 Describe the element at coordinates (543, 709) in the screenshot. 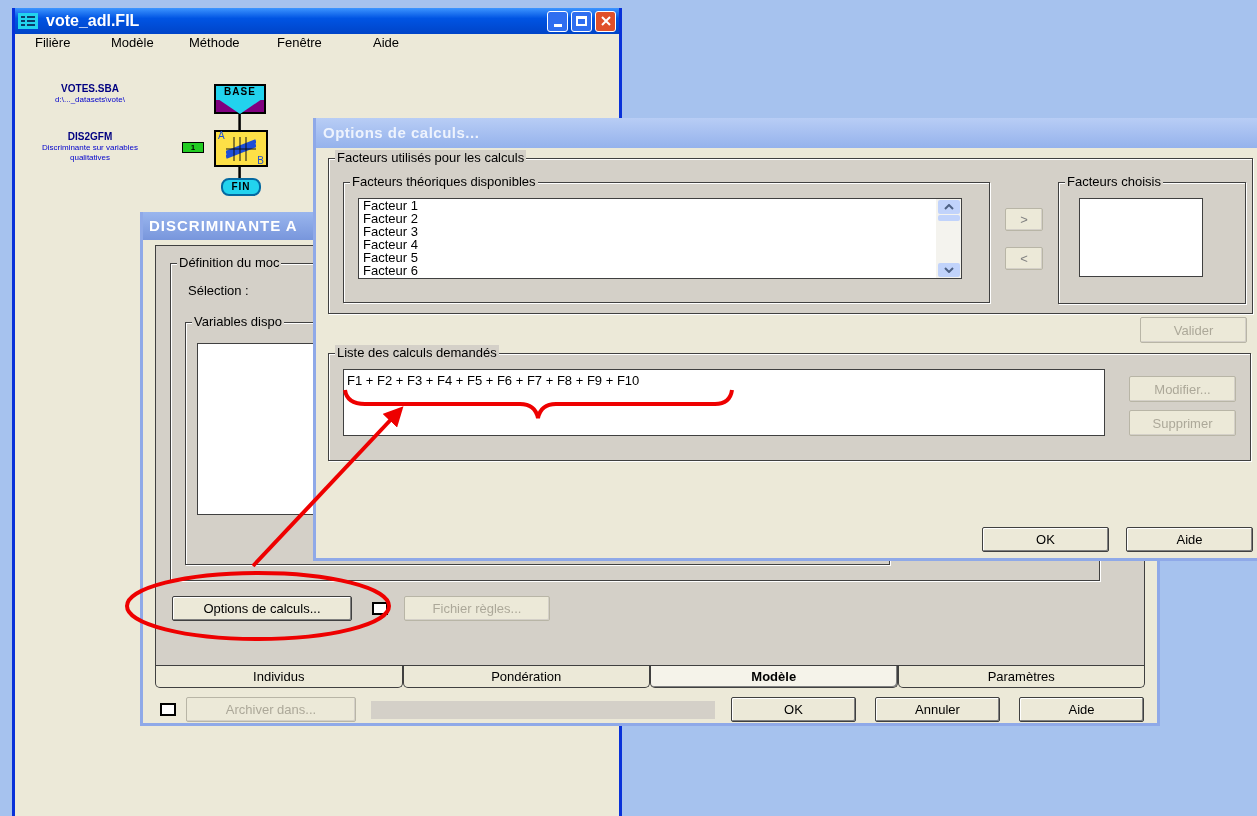

I see `path-field` at that location.